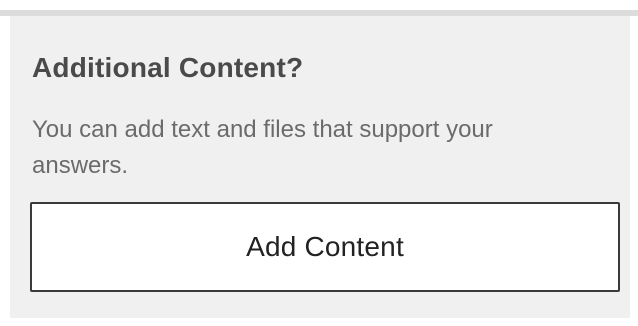 The image size is (638, 326). I want to click on add-content-button-label: Add Content, so click(325, 246).